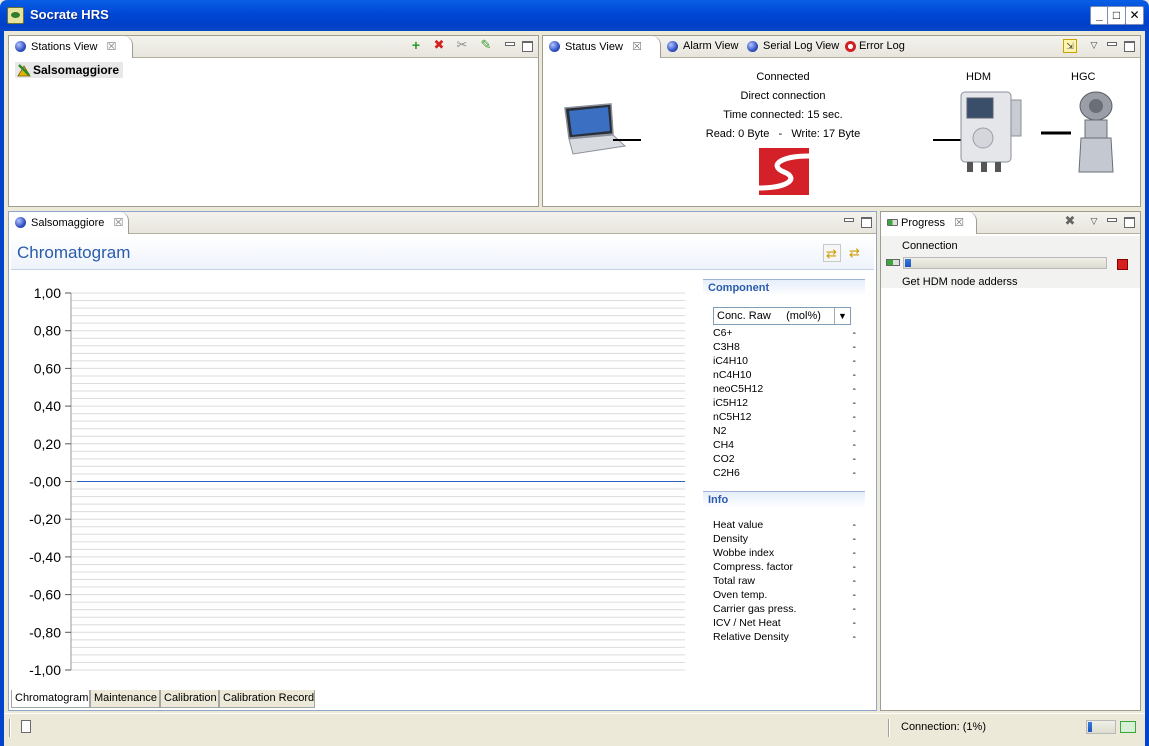 The width and height of the screenshot is (1149, 746). What do you see at coordinates (71, 47) in the screenshot?
I see `tab-stations-view: Stations View ☒` at bounding box center [71, 47].